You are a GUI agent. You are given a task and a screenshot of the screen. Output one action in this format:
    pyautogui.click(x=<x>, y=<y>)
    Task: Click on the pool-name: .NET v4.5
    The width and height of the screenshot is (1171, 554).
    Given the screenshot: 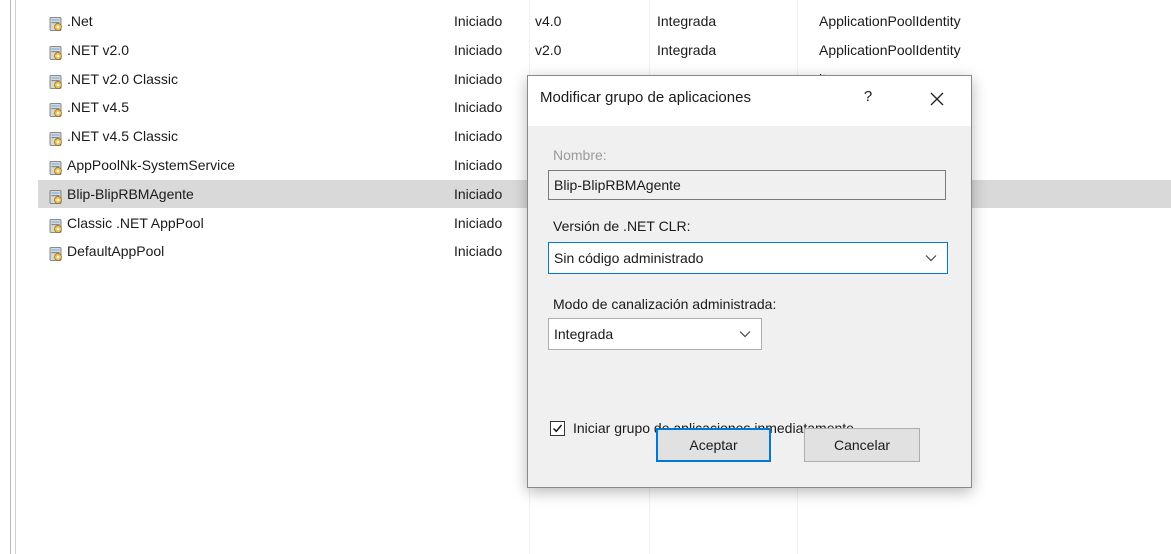 What is the action you would take?
    pyautogui.click(x=98, y=107)
    